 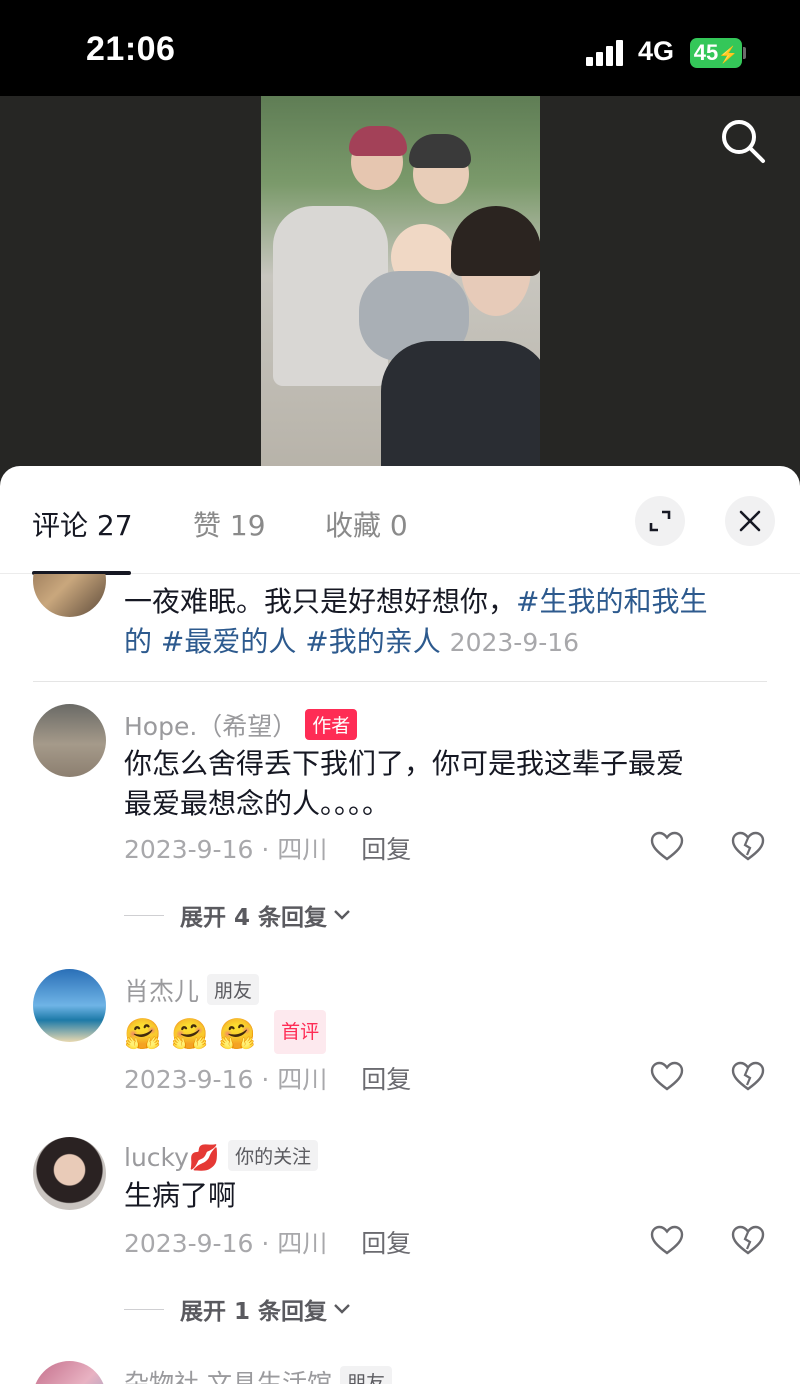 I want to click on comment-user: 肖杰儿 朋友, so click(x=192, y=990).